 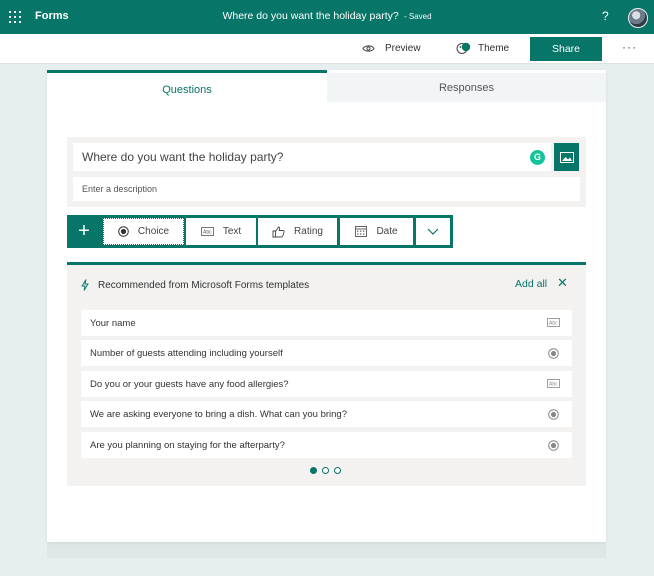 What do you see at coordinates (531, 284) in the screenshot?
I see `add-all-button: Add all` at bounding box center [531, 284].